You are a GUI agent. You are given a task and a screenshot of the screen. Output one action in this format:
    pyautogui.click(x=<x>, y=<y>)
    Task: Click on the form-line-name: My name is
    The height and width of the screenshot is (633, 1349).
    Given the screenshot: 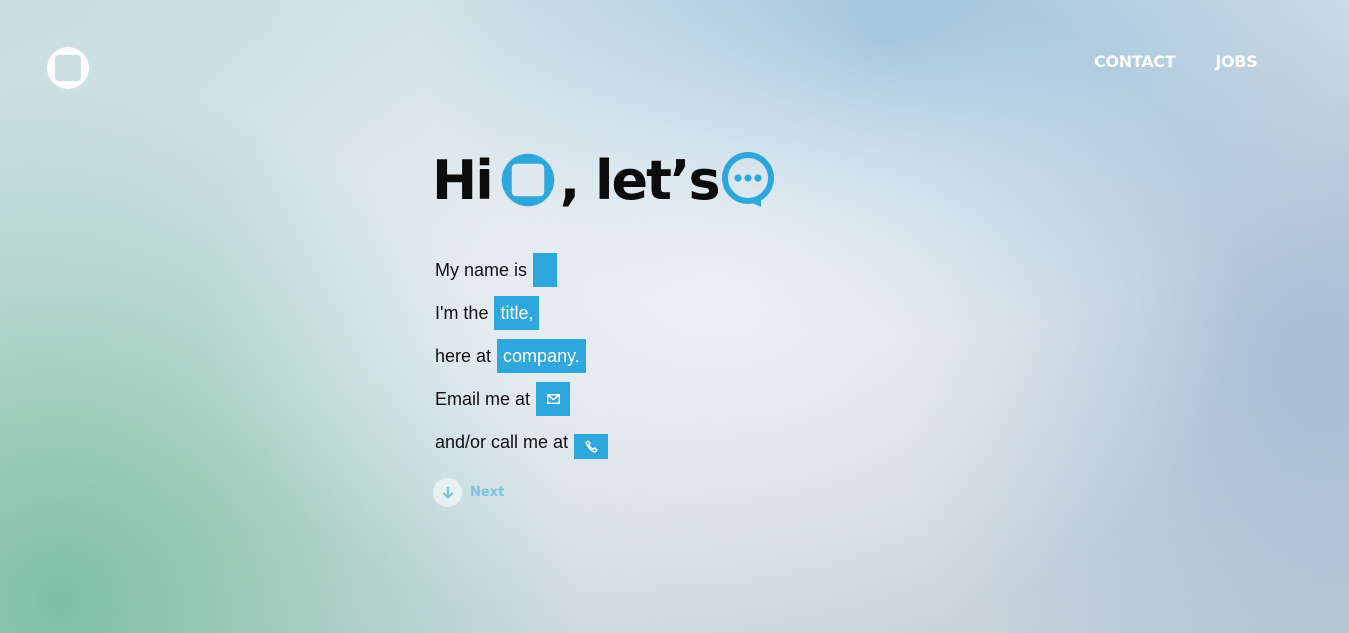 What is the action you would take?
    pyautogui.click(x=521, y=270)
    